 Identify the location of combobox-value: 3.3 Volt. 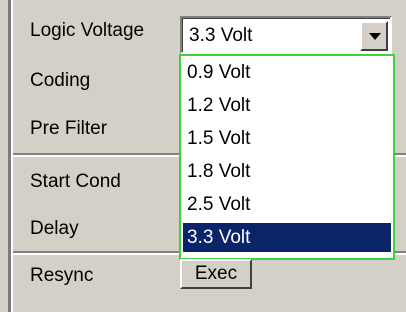
(221, 35).